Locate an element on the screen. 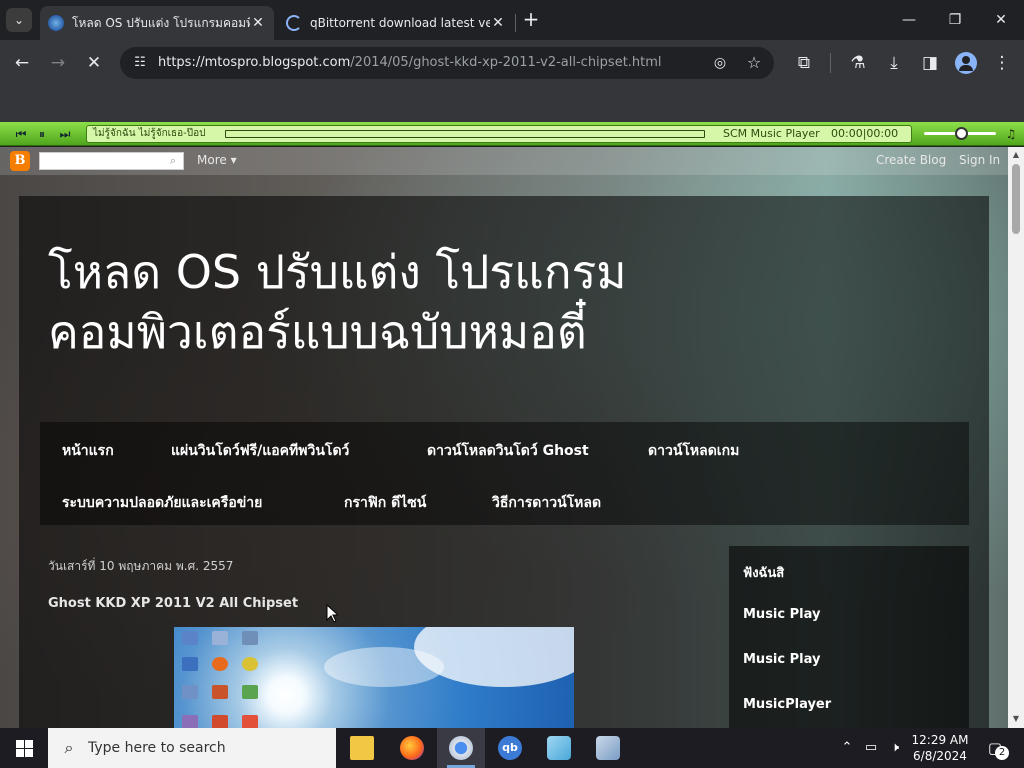 Image resolution: width=1024 pixels, height=768 pixels. download-icon: ⤓ is located at coordinates (894, 63).